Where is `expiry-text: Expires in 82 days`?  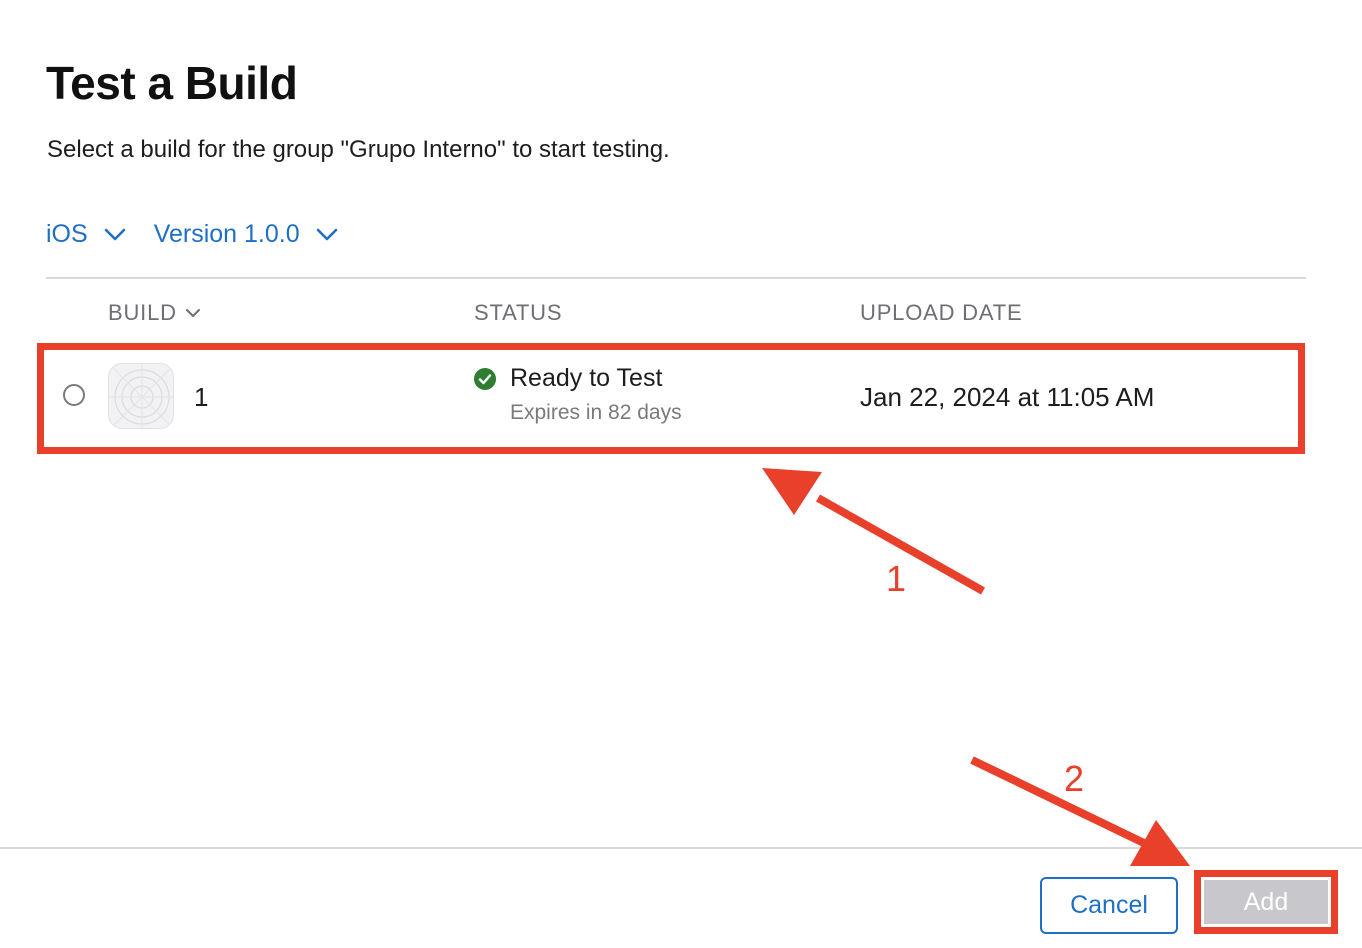
expiry-text: Expires in 82 days is located at coordinates (596, 412).